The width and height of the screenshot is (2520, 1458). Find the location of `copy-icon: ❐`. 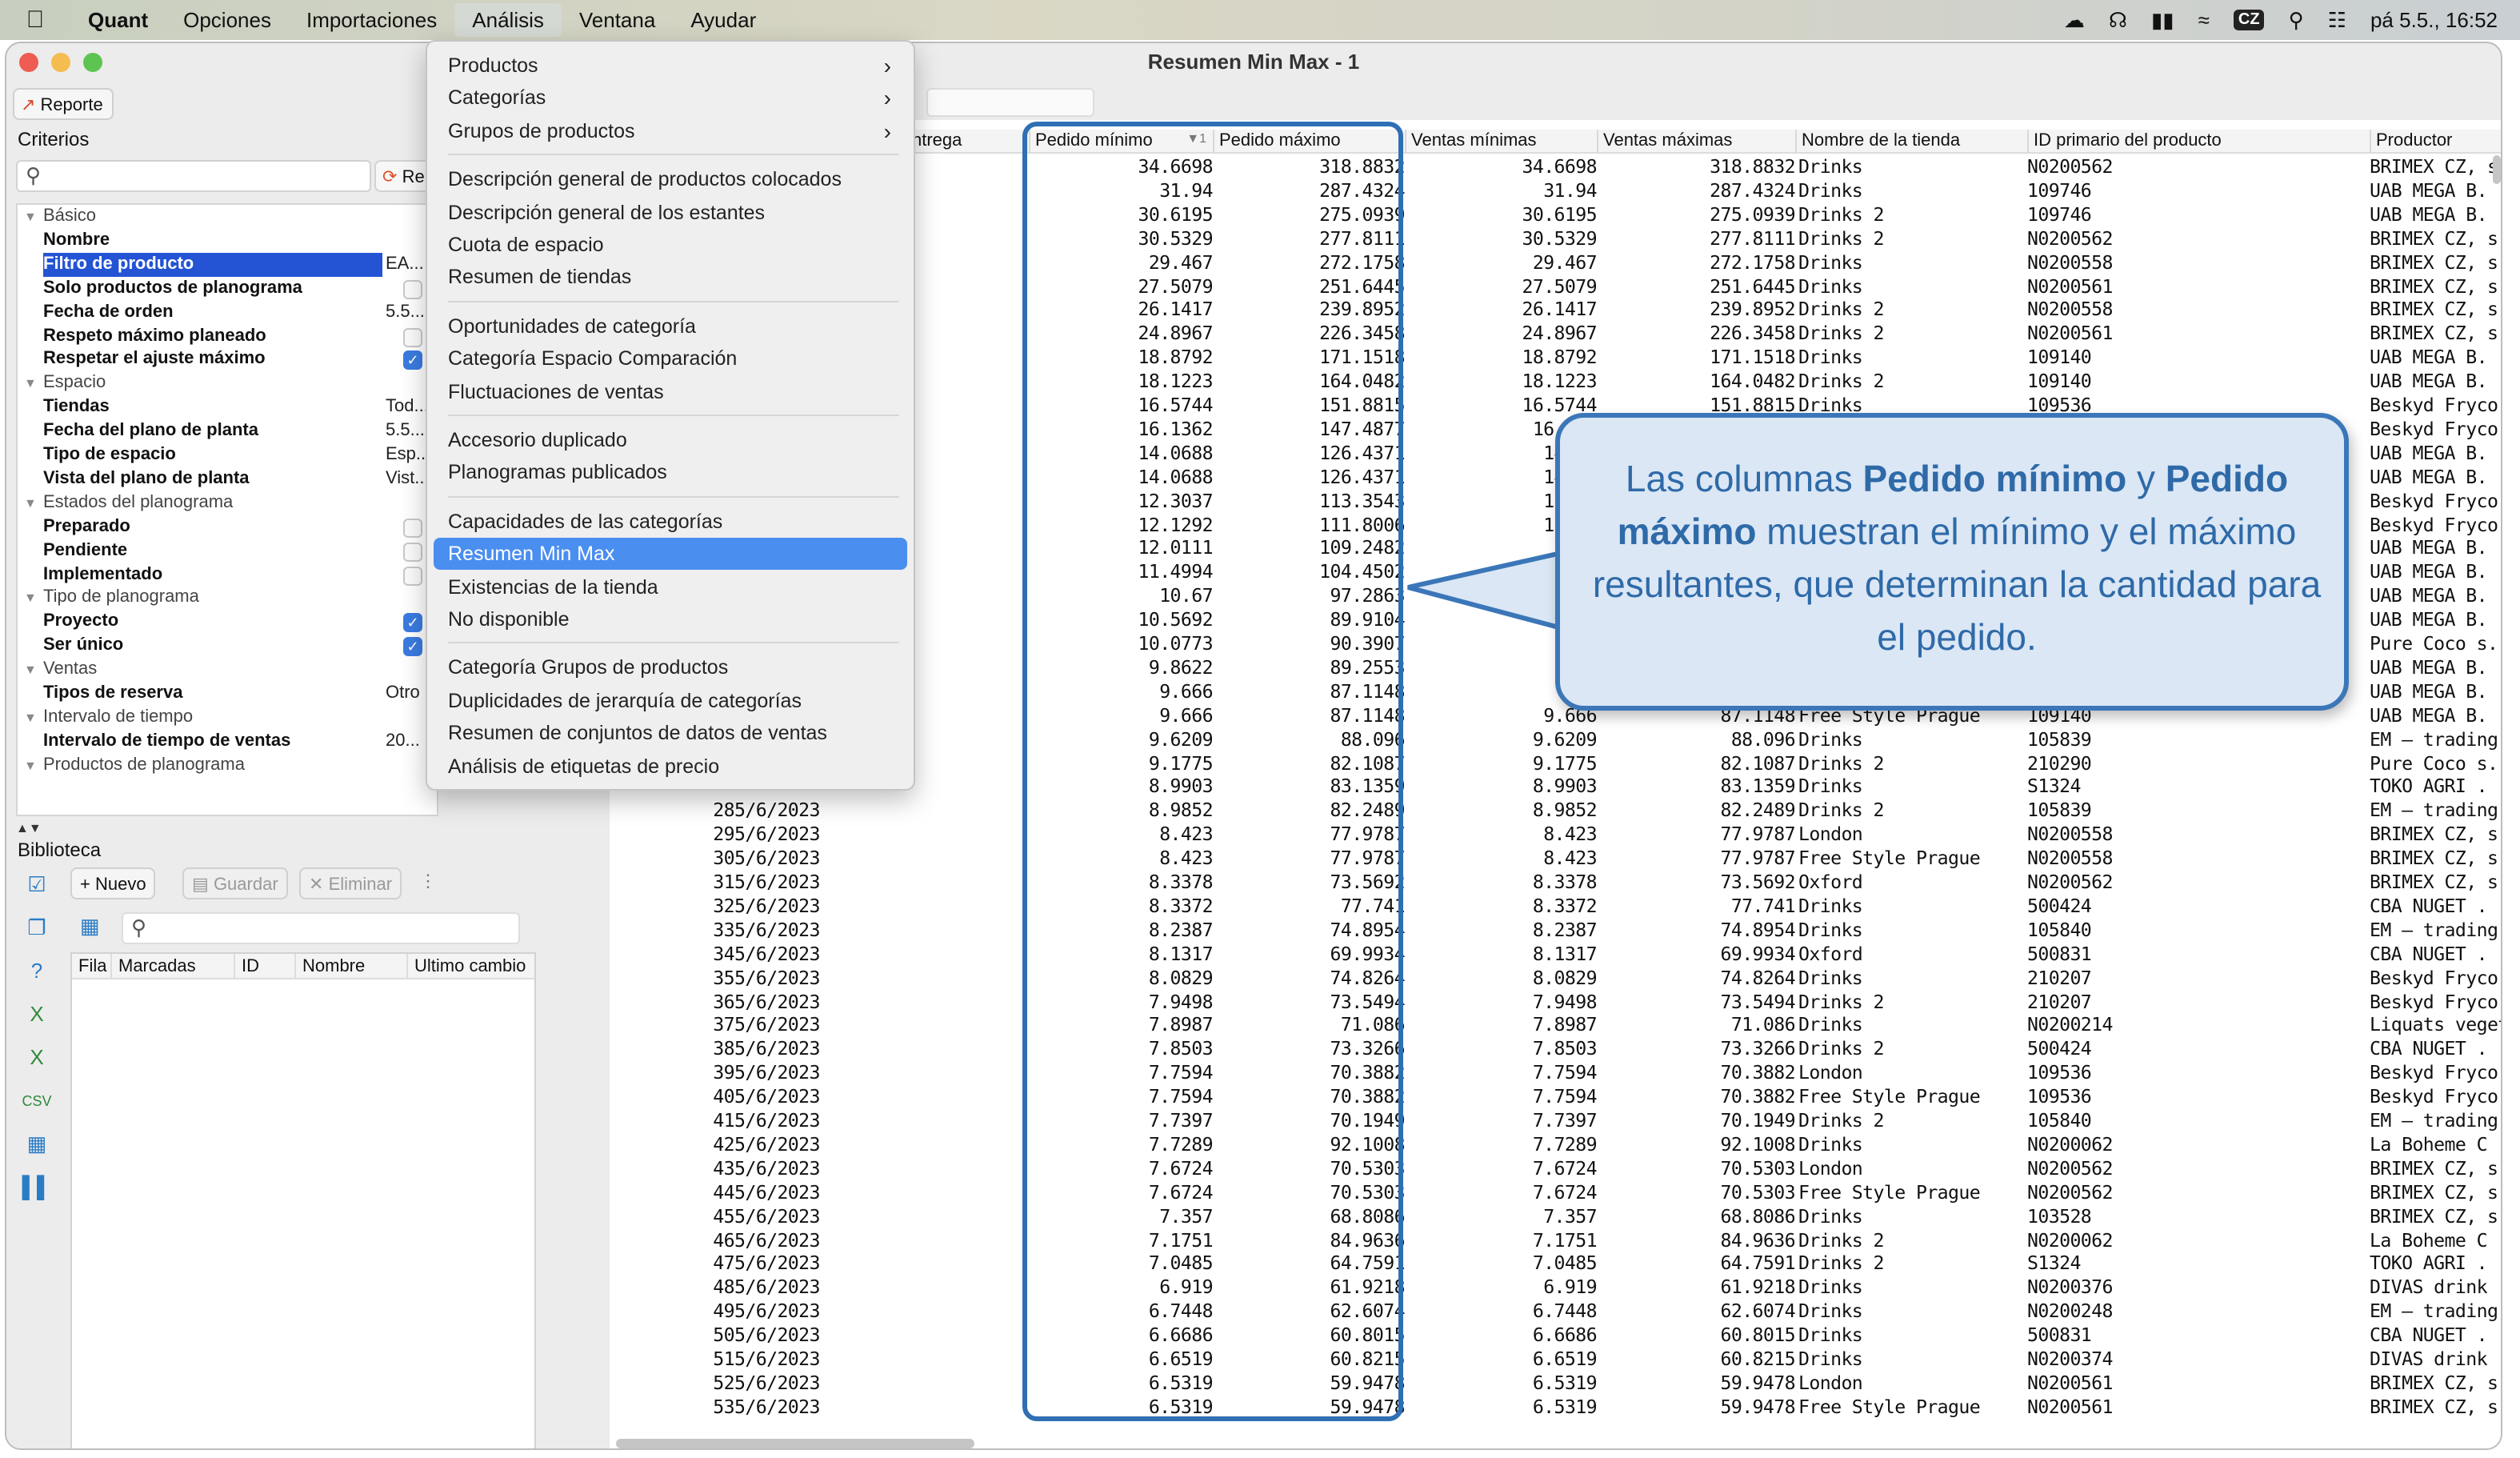

copy-icon: ❐ is located at coordinates (37, 928).